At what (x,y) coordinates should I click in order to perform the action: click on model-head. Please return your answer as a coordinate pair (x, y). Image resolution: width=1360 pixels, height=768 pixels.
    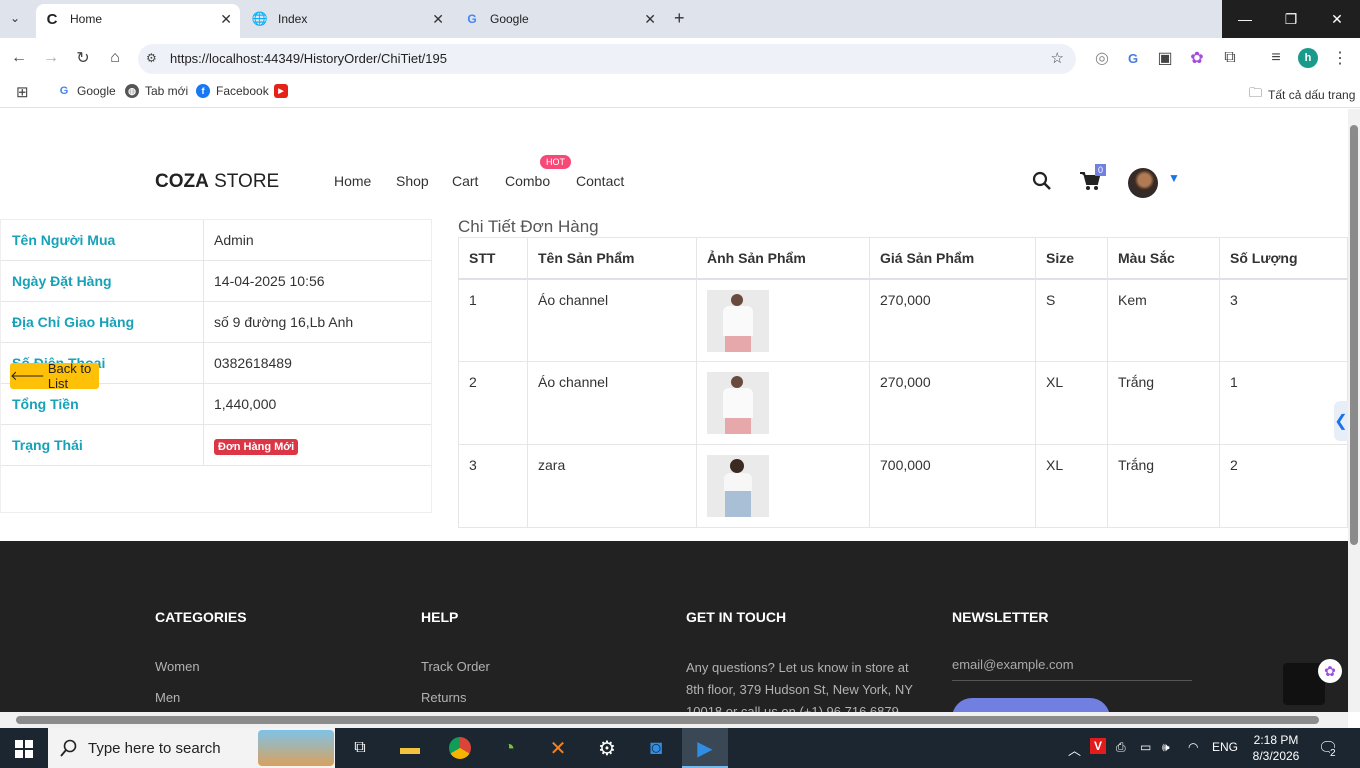
    Looking at the image, I should click on (737, 466).